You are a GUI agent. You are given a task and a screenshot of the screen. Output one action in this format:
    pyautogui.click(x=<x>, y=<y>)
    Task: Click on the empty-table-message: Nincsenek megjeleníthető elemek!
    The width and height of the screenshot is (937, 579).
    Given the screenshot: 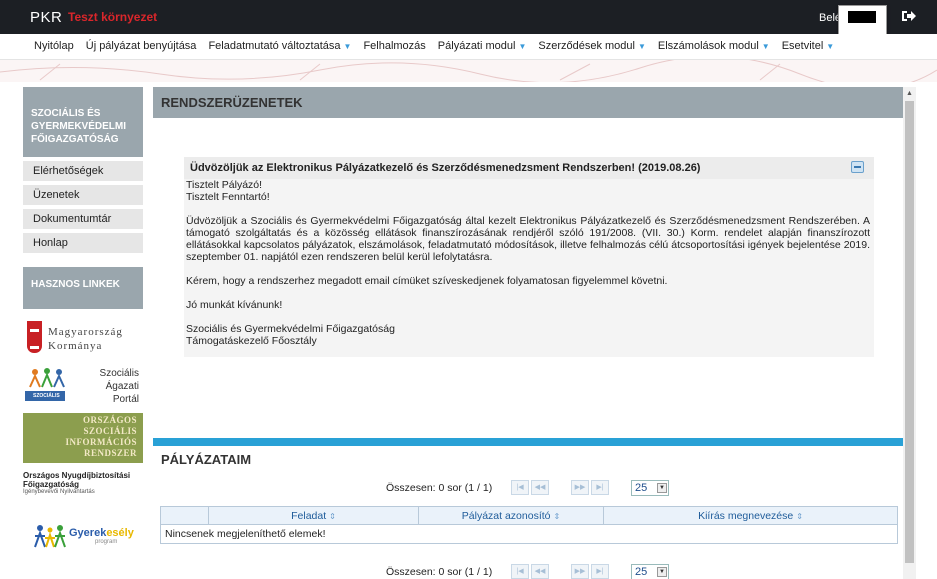 What is the action you would take?
    pyautogui.click(x=529, y=534)
    